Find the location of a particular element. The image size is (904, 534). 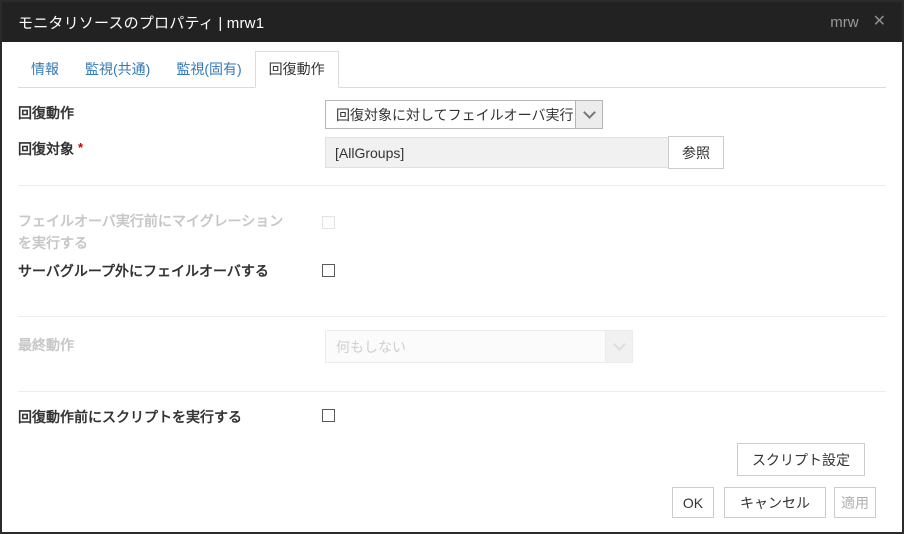

recovery-target-label: 回復対象 * is located at coordinates (50, 149).